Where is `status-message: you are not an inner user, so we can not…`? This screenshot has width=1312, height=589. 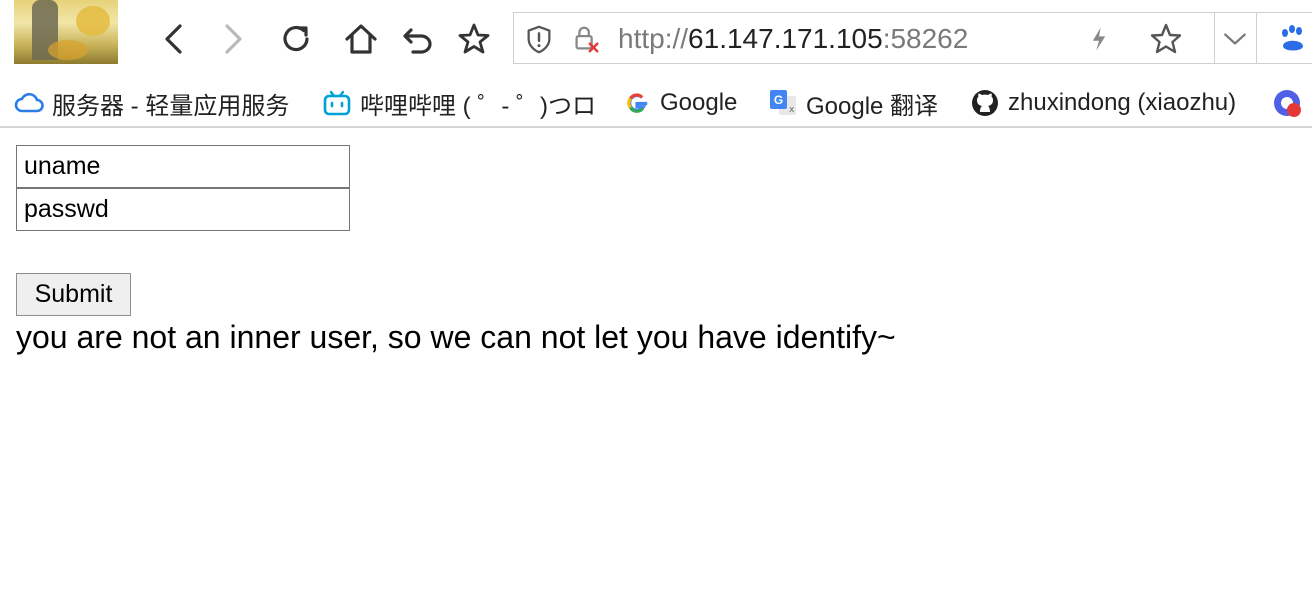 status-message: you are not an inner user, so we can not… is located at coordinates (456, 337).